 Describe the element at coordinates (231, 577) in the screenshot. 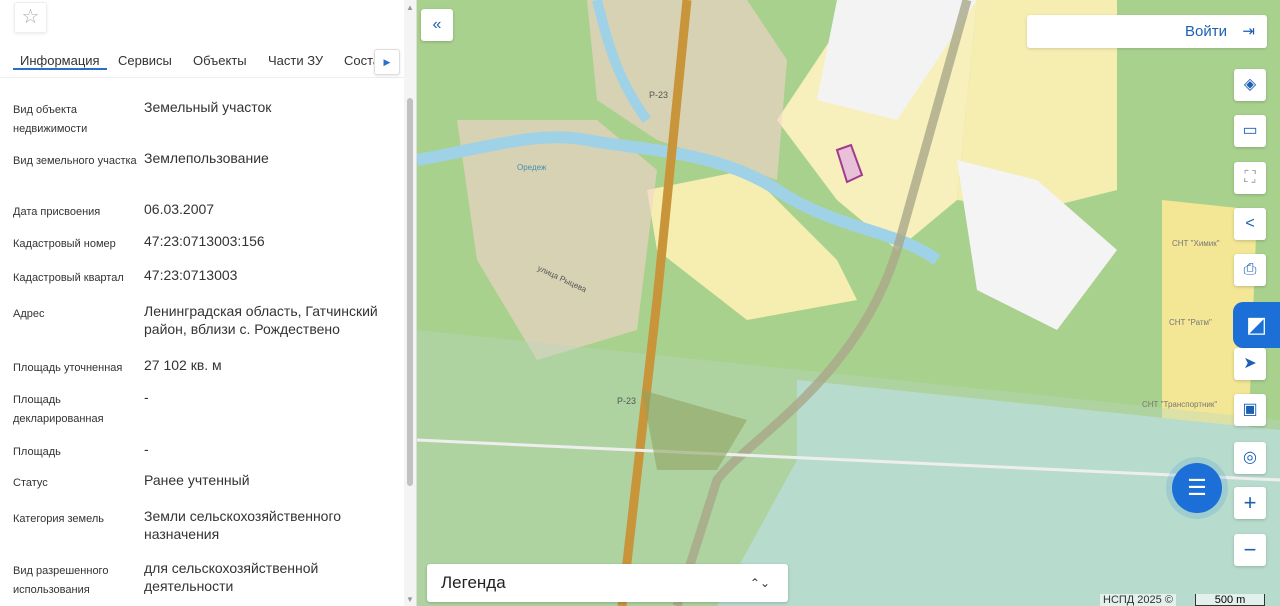

I see `field-value: для сельскохозяйственной деятельности` at that location.